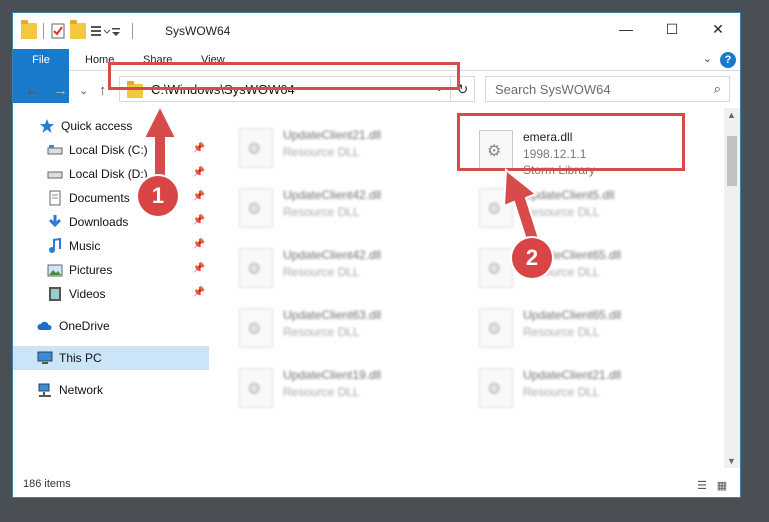 The image size is (769, 522). I want to click on scrollbar-thumb, so click(732, 161).